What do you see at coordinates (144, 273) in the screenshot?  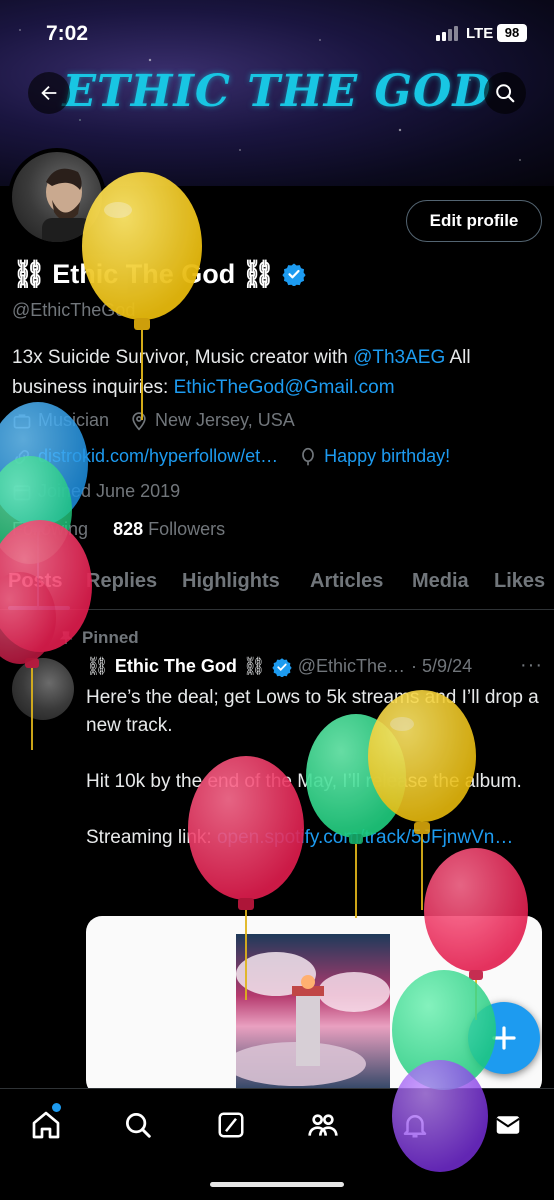 I see `profile-name-text: Ethic The God` at bounding box center [144, 273].